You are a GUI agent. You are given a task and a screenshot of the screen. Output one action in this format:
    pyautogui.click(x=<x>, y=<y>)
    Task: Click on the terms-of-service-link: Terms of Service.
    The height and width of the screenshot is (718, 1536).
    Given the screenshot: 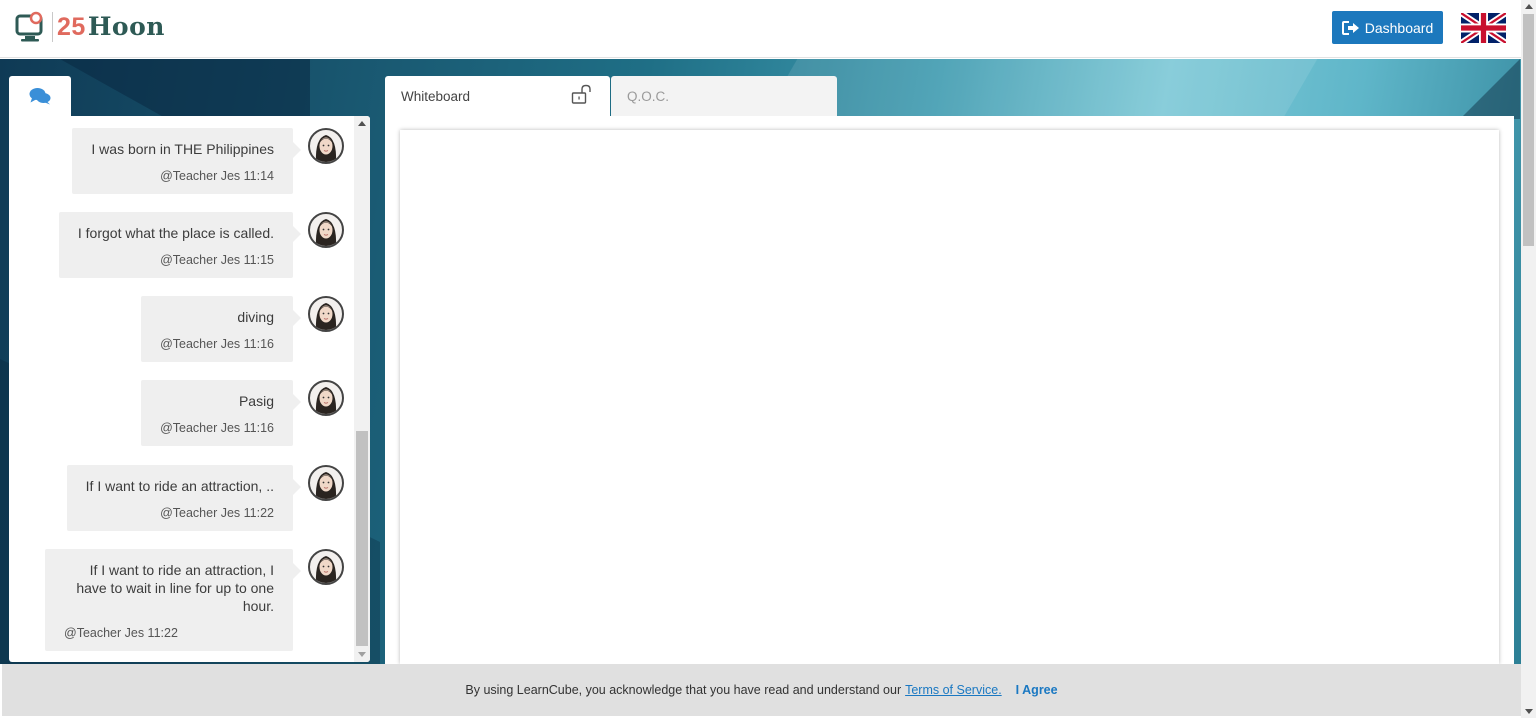 What is the action you would take?
    pyautogui.click(x=953, y=690)
    